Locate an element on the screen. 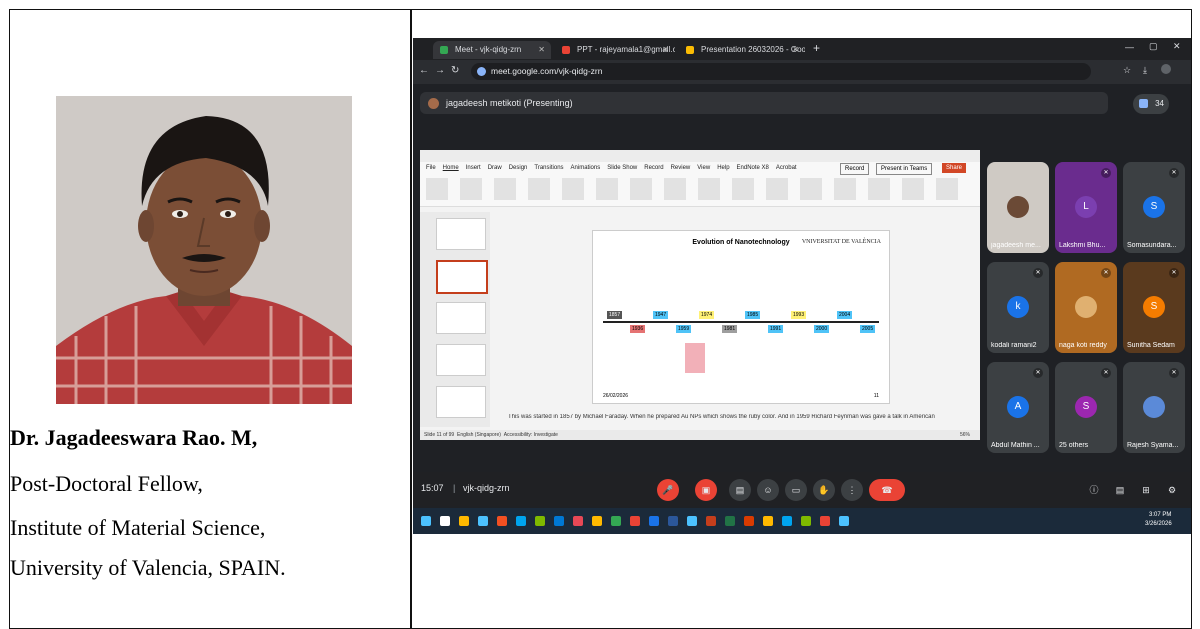 Image resolution: width=1200 pixels, height=629 pixels. person-institute: Institute of Material Science, is located at coordinates (138, 527).